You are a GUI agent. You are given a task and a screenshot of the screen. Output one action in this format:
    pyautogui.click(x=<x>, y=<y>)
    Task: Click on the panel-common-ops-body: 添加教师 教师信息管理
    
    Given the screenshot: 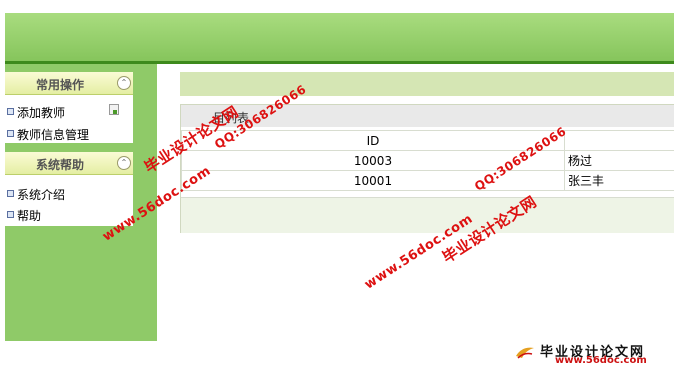 What is the action you would take?
    pyautogui.click(x=69, y=119)
    